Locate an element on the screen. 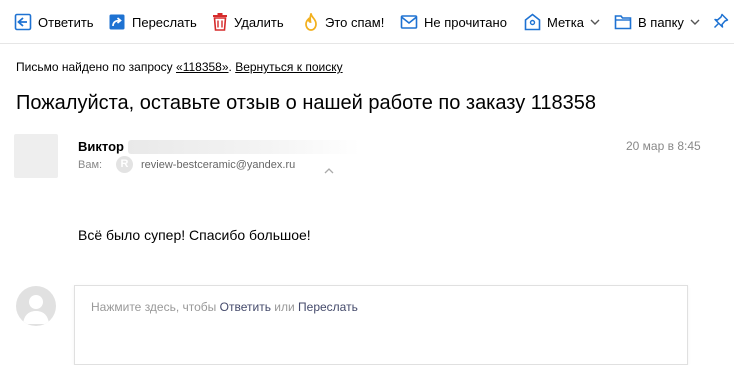 The image size is (734, 365). reply-label: Ответить is located at coordinates (66, 22).